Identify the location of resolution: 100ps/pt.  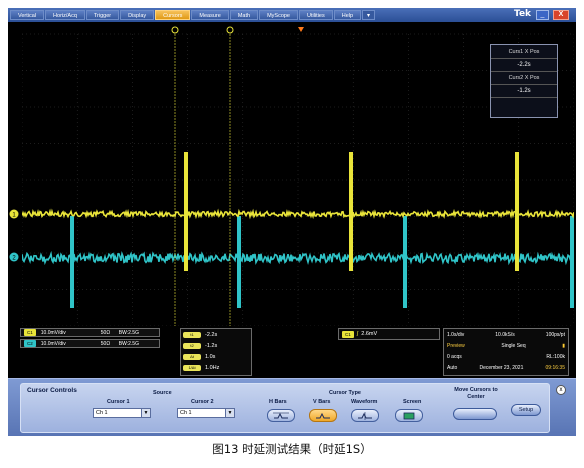
(555, 334).